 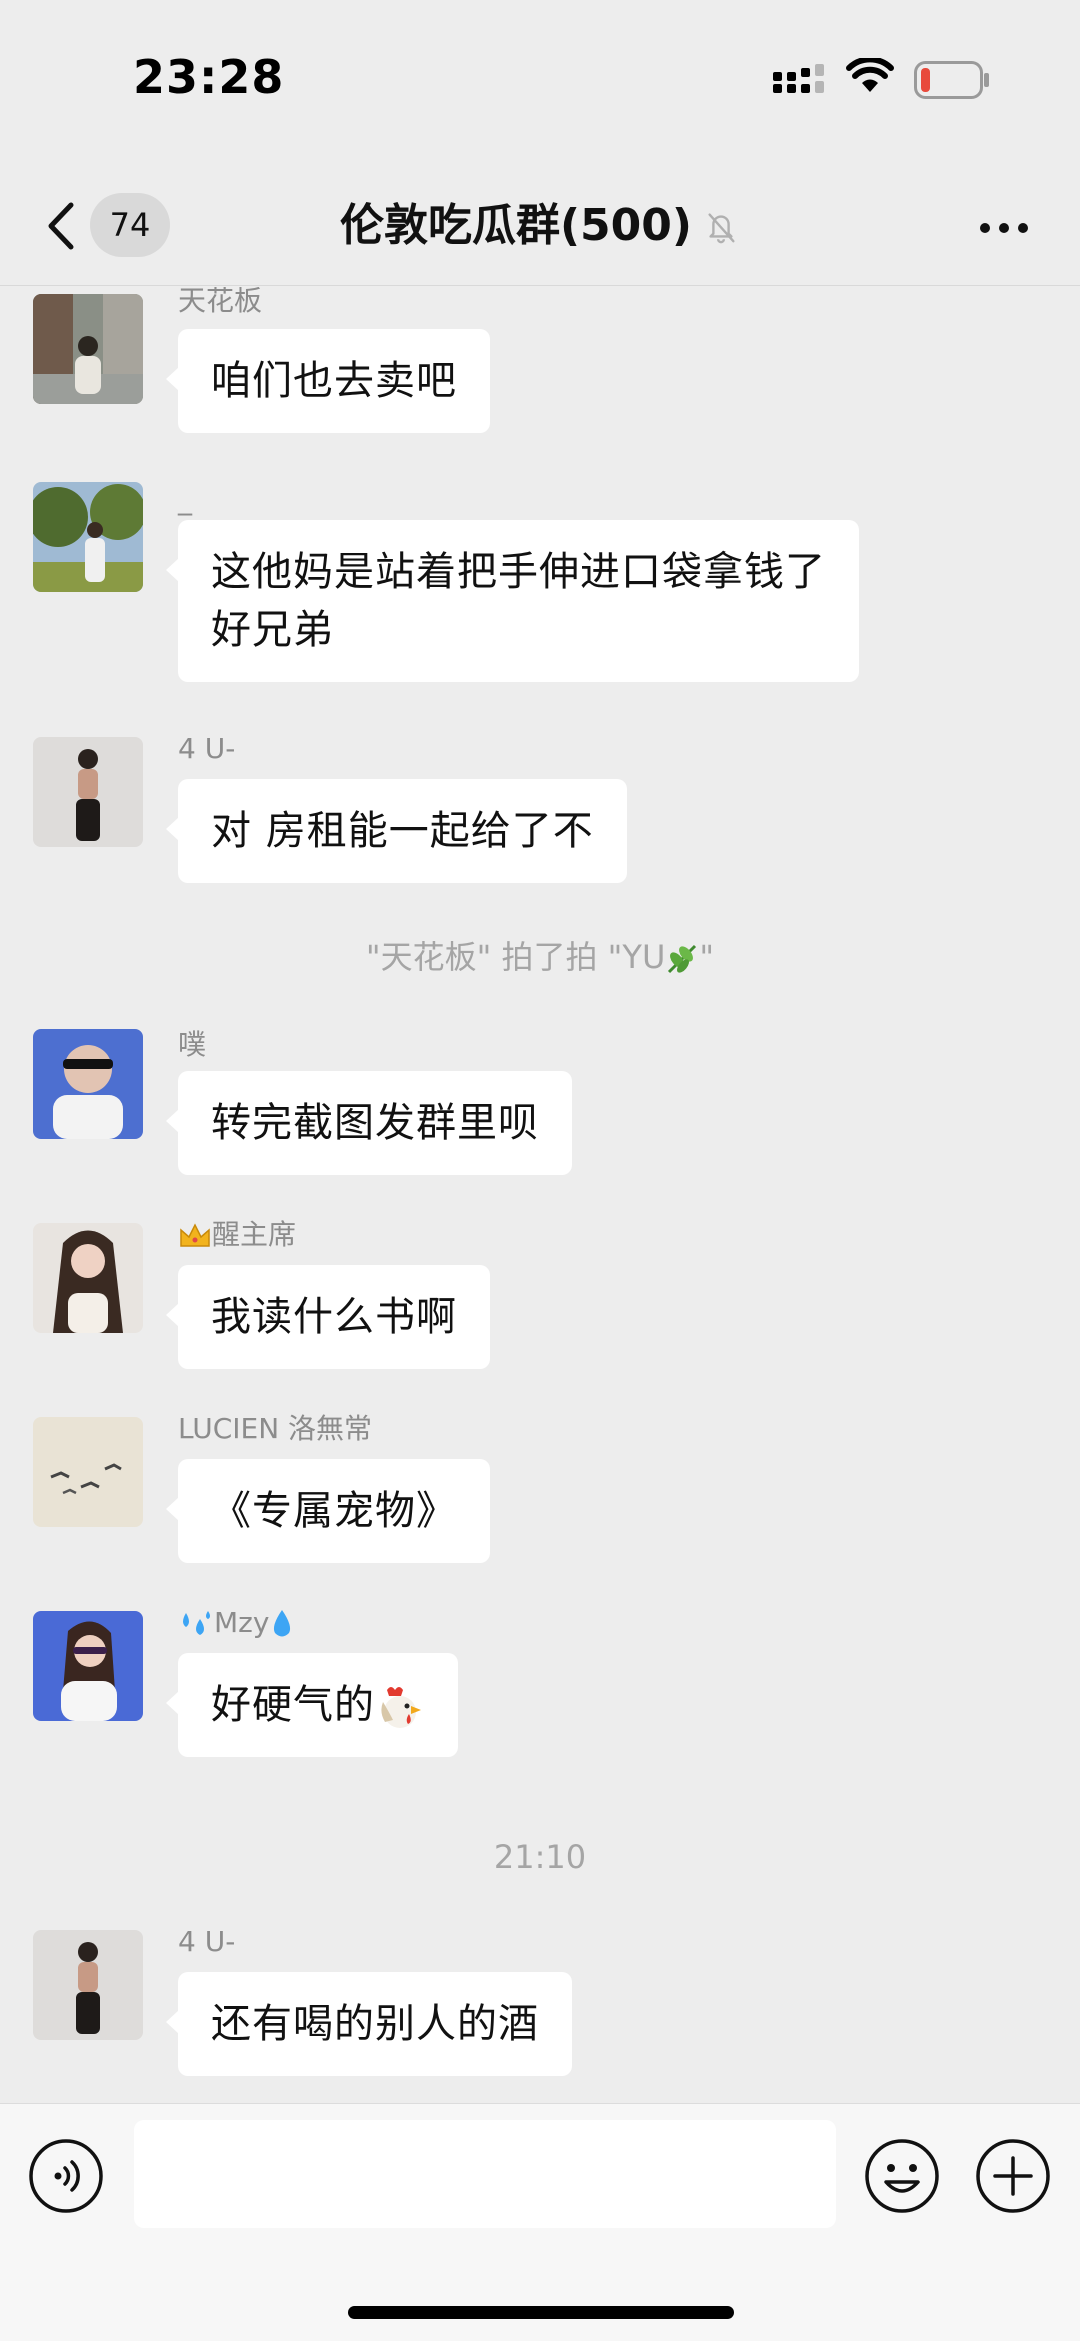 I want to click on emoji-button, so click(x=902, y=2176).